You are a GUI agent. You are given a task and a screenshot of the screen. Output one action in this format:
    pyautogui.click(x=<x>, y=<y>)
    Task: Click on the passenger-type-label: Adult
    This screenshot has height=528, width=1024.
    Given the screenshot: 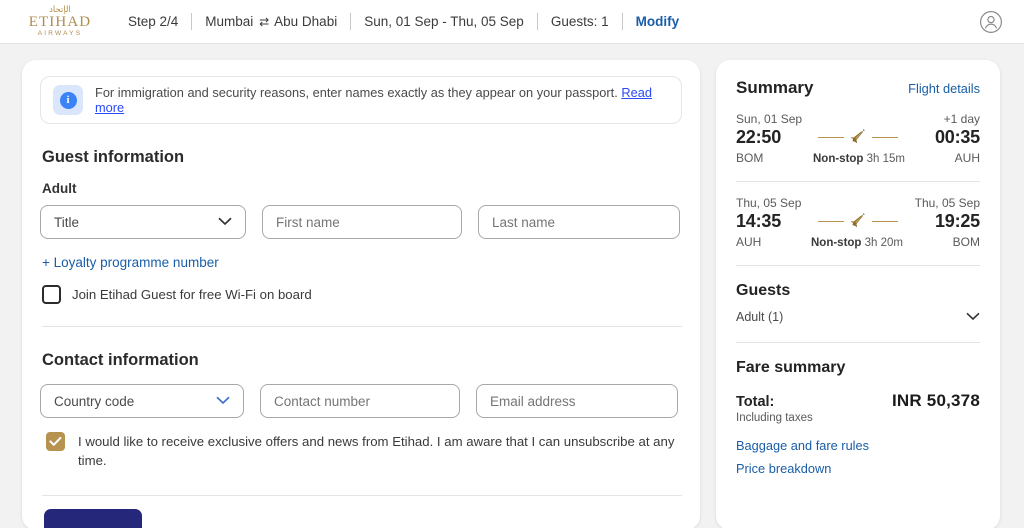 What is the action you would take?
    pyautogui.click(x=59, y=188)
    